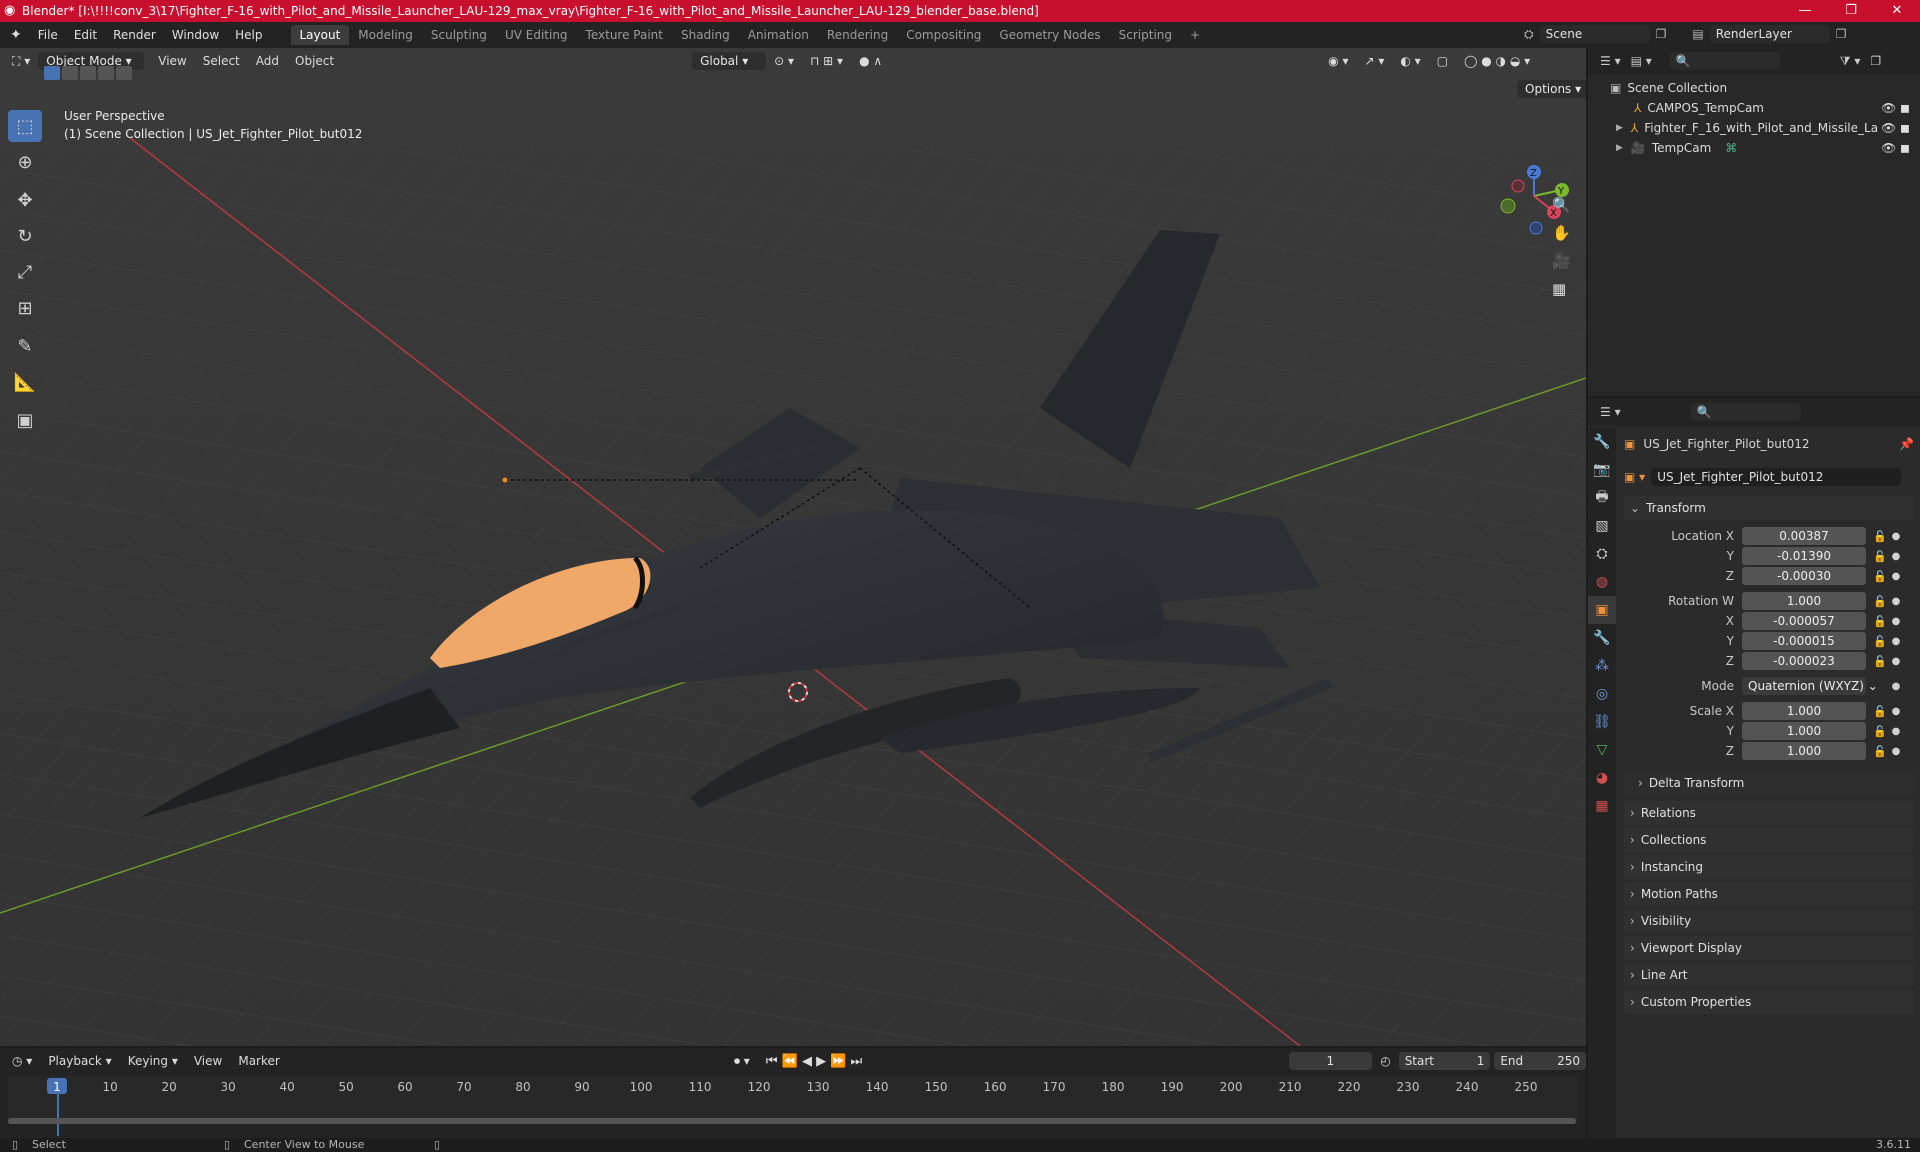 This screenshot has height=1152, width=1920. Describe the element at coordinates (1551, 89) in the screenshot. I see `options-dropdown: Options ▾` at that location.